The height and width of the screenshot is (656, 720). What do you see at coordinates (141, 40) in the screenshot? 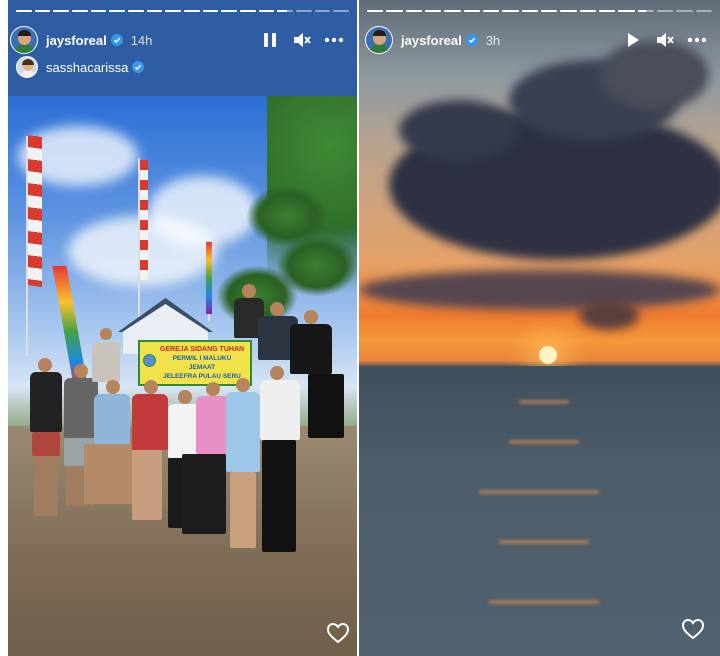
I see `post-time: 14h` at bounding box center [141, 40].